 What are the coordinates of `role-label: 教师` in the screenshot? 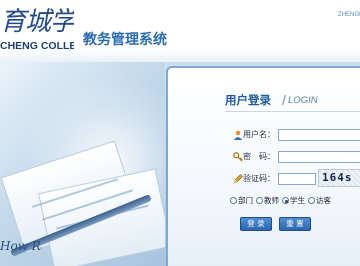 It's located at (271, 200).